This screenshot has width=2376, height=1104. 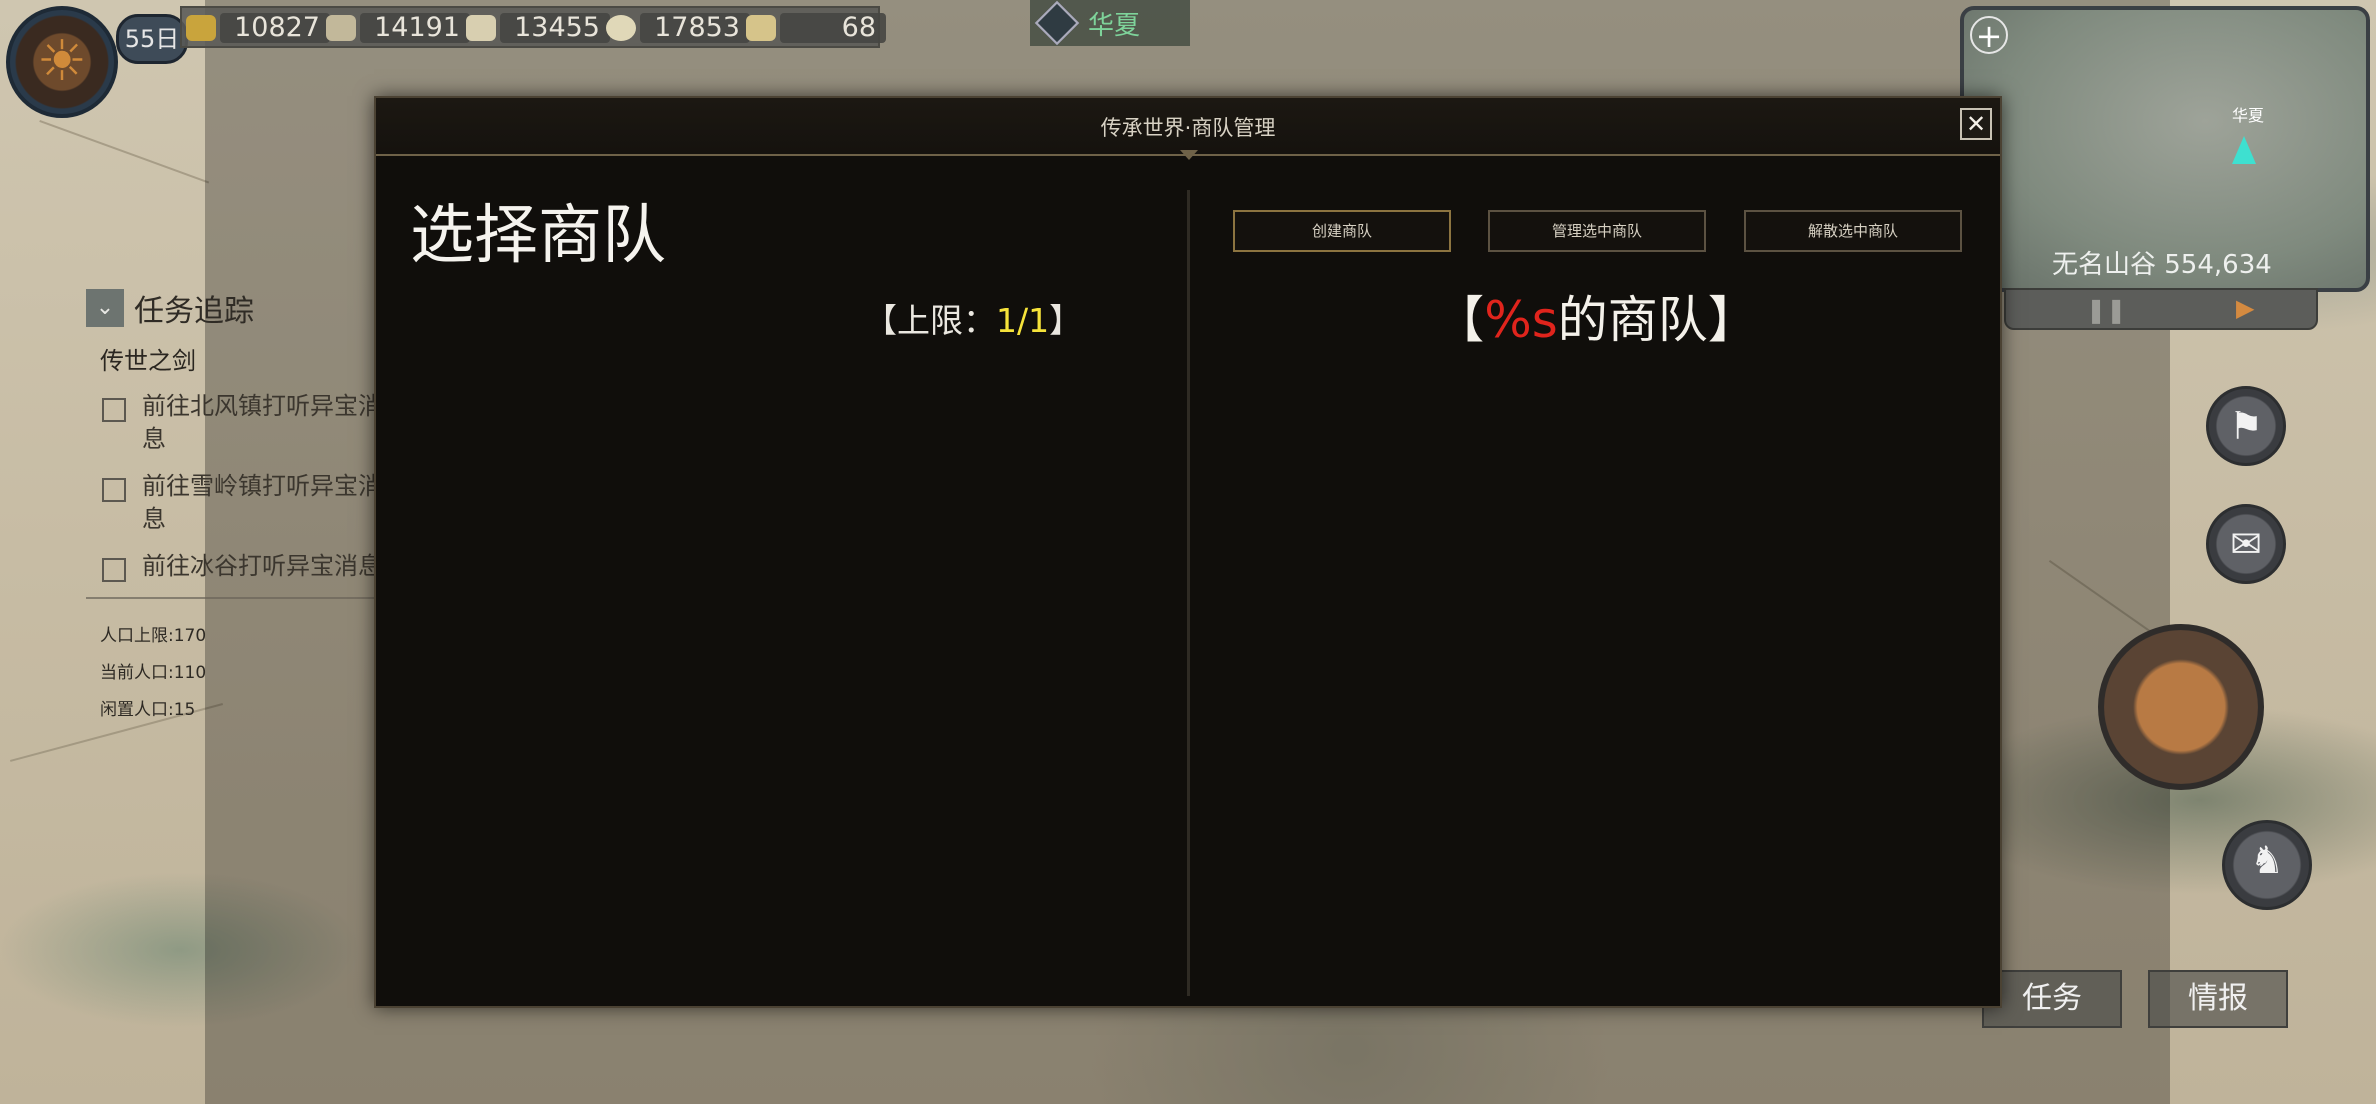 I want to click on quest-tracker-title: 任务追踪, so click(x=194, y=311).